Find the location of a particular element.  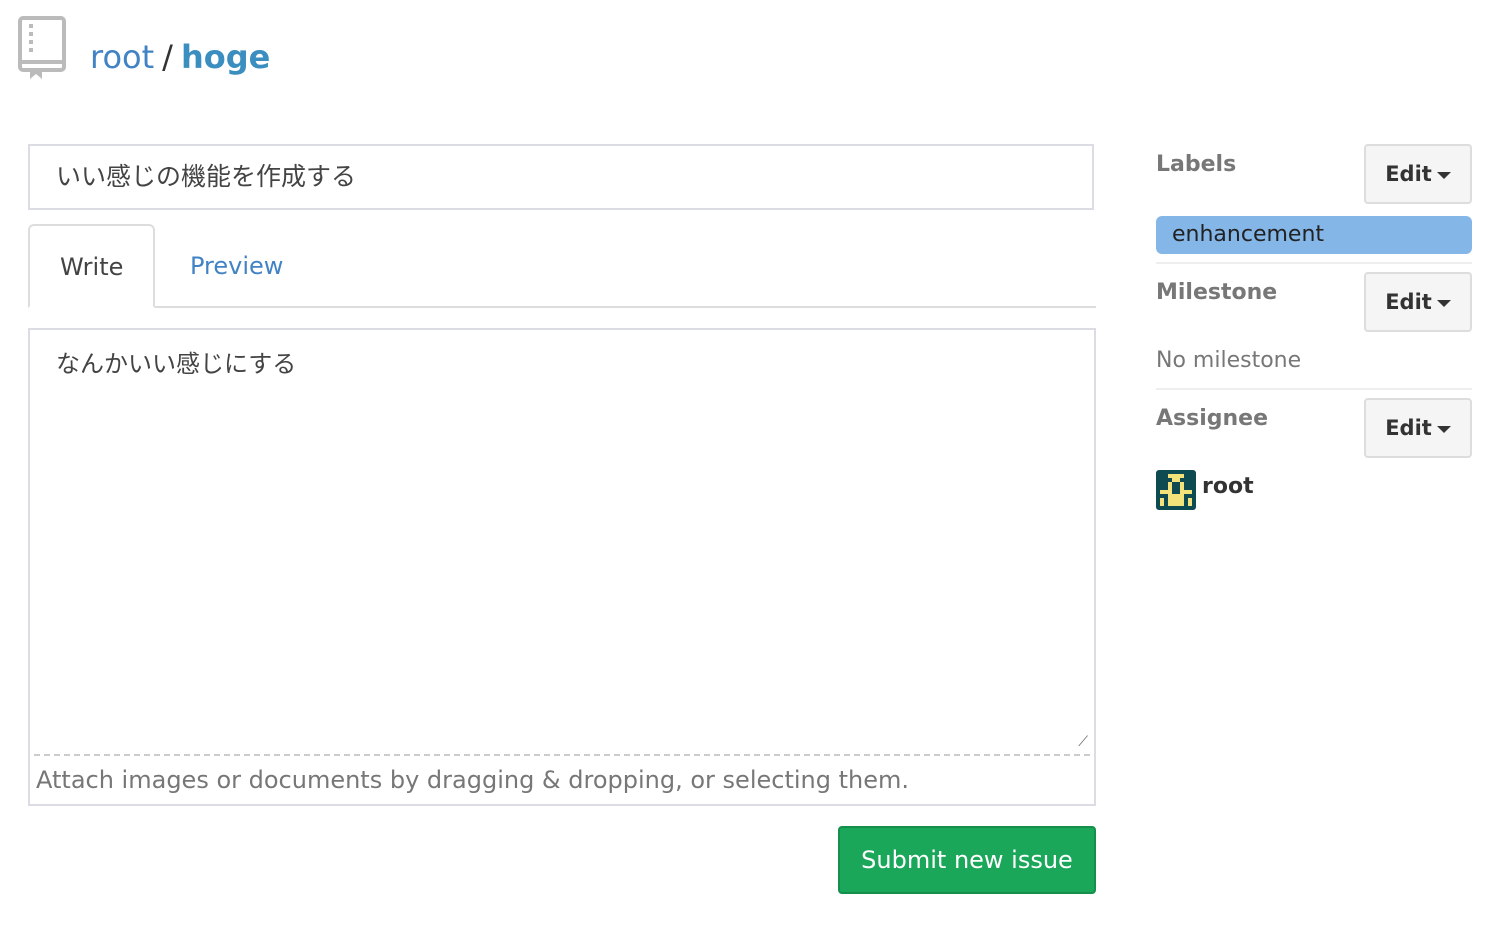

issue-title-input: いい感じの機能を作成する is located at coordinates (561, 177).